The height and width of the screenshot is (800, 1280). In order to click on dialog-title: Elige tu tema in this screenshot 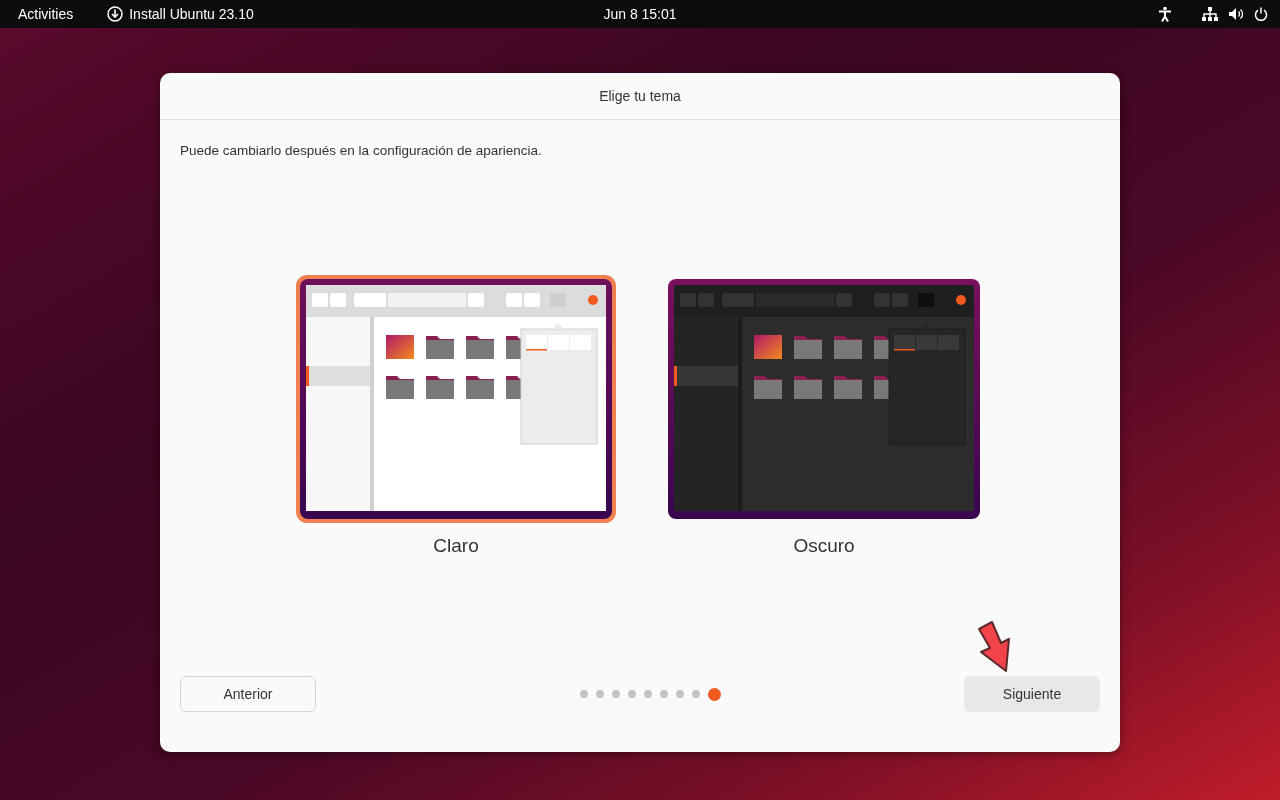, I will do `click(640, 96)`.